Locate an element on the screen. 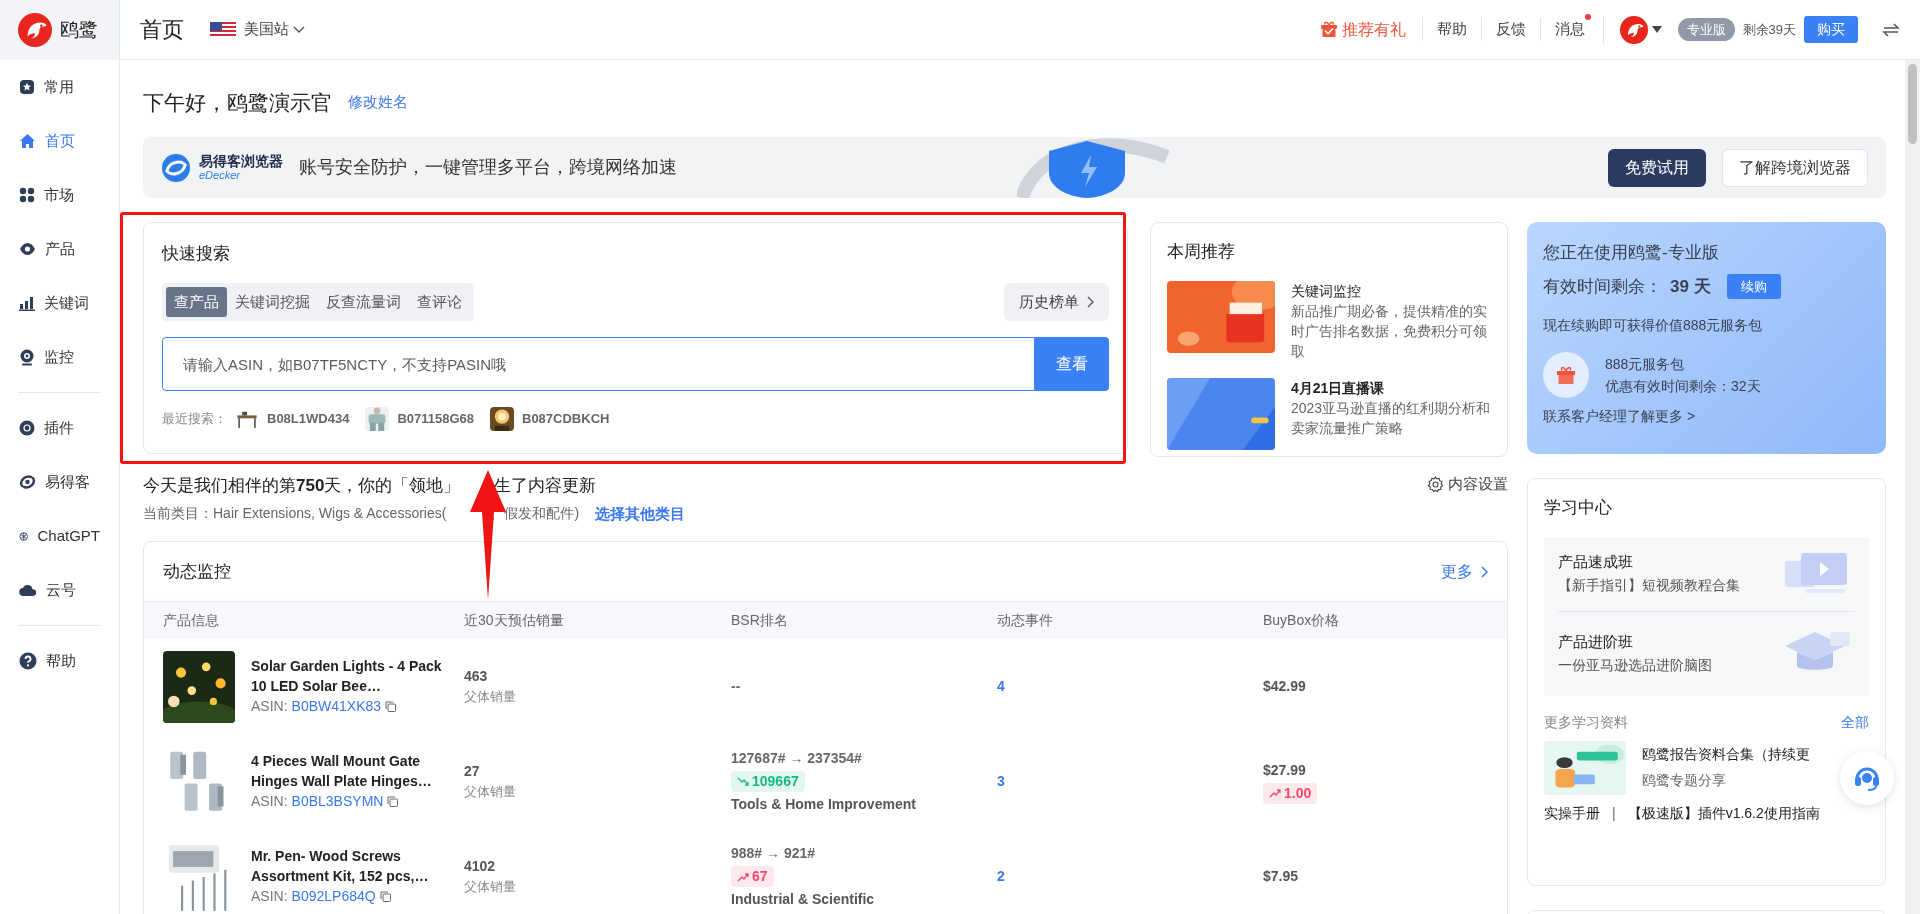 The width and height of the screenshot is (1920, 914). contact-manager-link: 联系客户经理了解更多 > is located at coordinates (1706, 416).